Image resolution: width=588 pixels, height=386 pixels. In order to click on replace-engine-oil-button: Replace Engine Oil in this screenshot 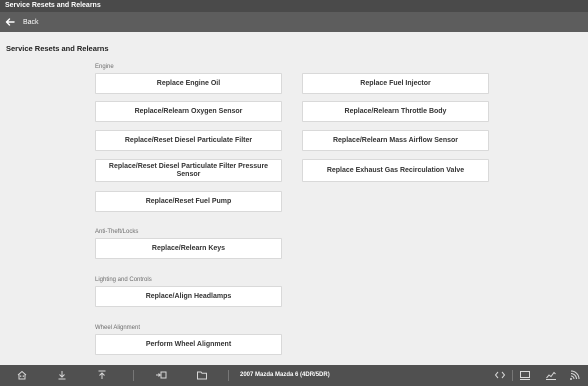, I will do `click(188, 83)`.